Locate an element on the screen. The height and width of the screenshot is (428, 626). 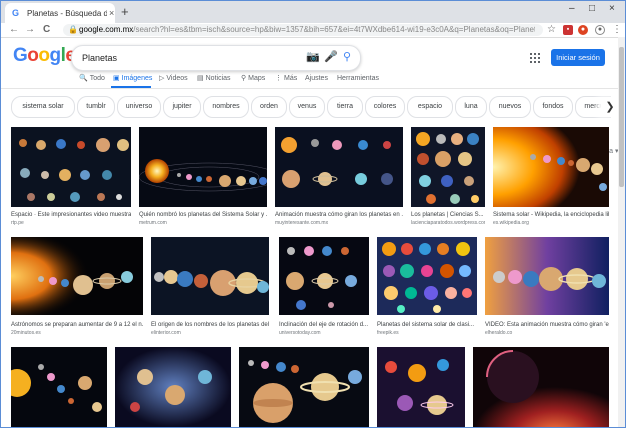
extension-icon: ▪ is located at coordinates (568, 30).